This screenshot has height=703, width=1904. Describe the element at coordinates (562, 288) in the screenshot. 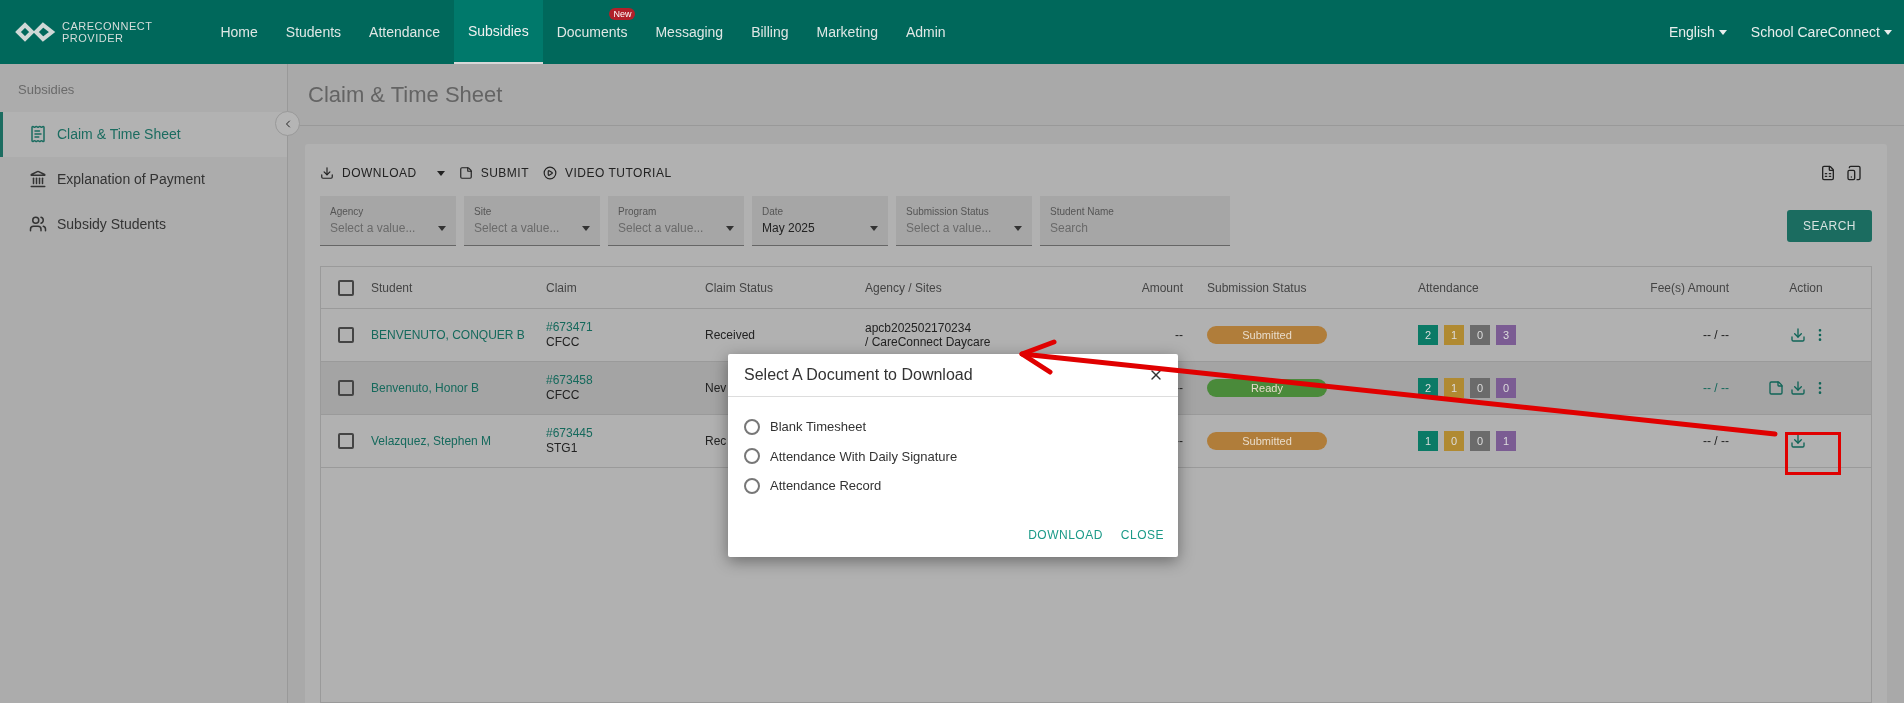

I see `column-header: Claim` at that location.